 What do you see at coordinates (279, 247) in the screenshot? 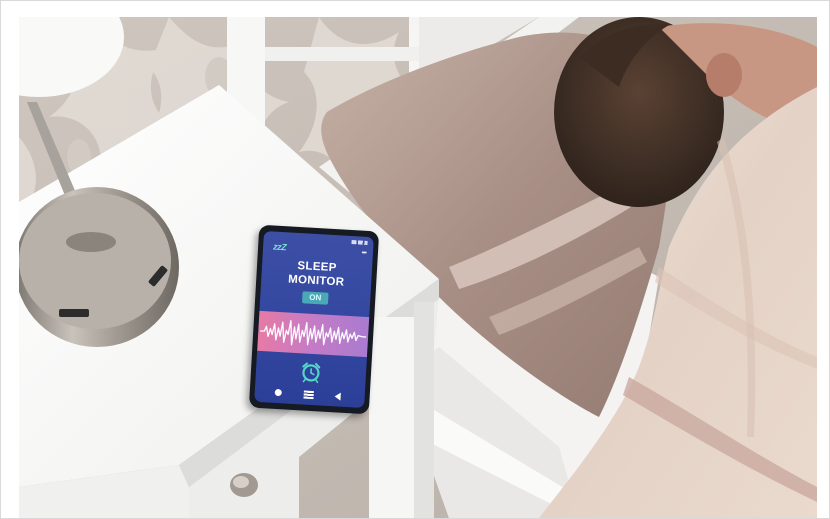
I see `zzz-icon: zzZ` at bounding box center [279, 247].